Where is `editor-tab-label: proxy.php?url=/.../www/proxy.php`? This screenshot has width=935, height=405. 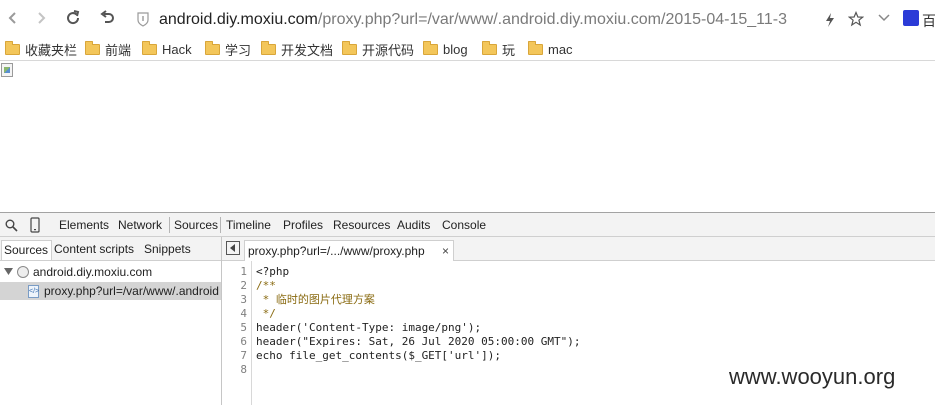 editor-tab-label: proxy.php?url=/.../www/proxy.php is located at coordinates (336, 251).